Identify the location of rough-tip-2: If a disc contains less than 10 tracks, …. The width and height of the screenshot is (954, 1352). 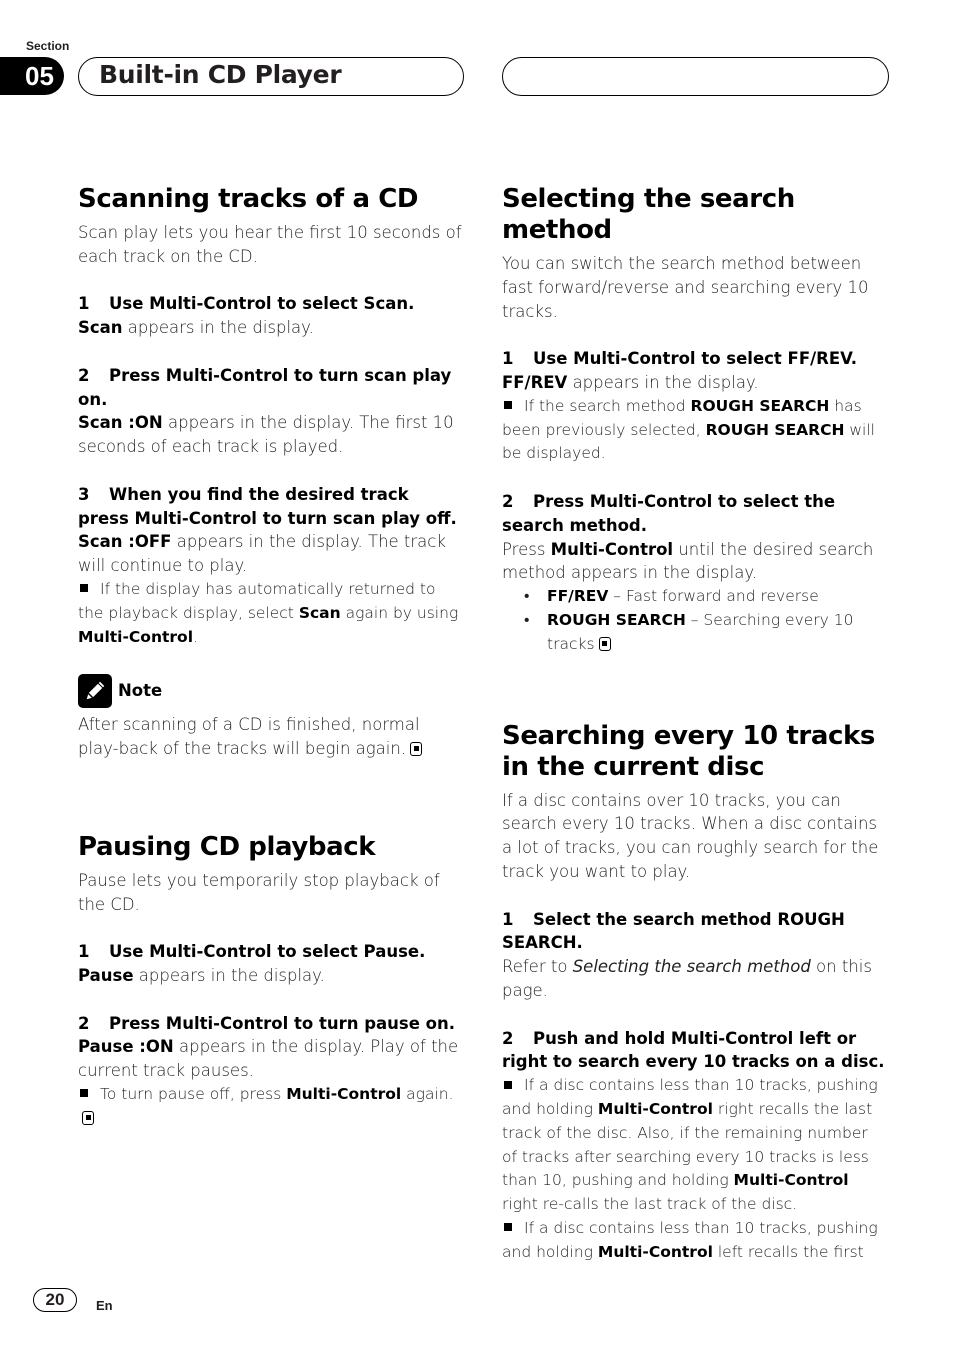
(690, 1239).